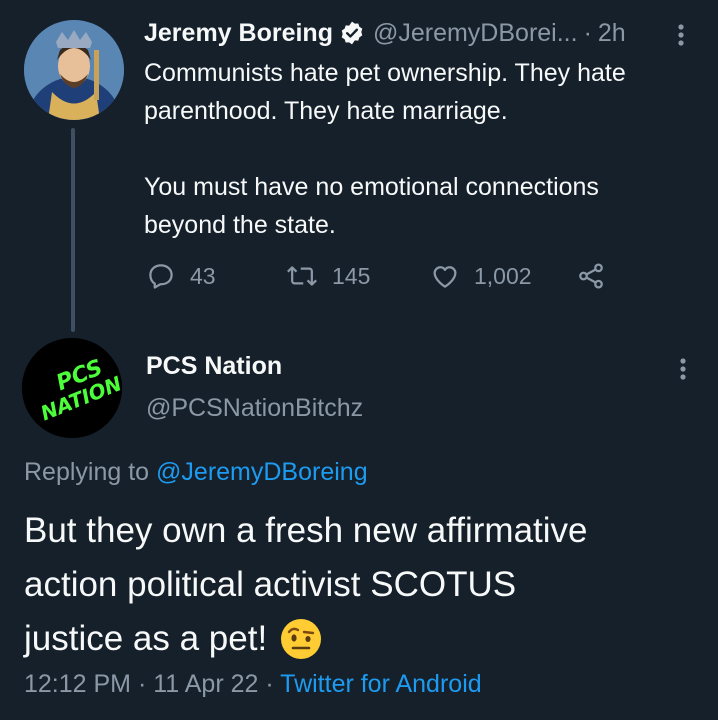  I want to click on parent-text-line: You must have no emotional connections, so click(371, 187).